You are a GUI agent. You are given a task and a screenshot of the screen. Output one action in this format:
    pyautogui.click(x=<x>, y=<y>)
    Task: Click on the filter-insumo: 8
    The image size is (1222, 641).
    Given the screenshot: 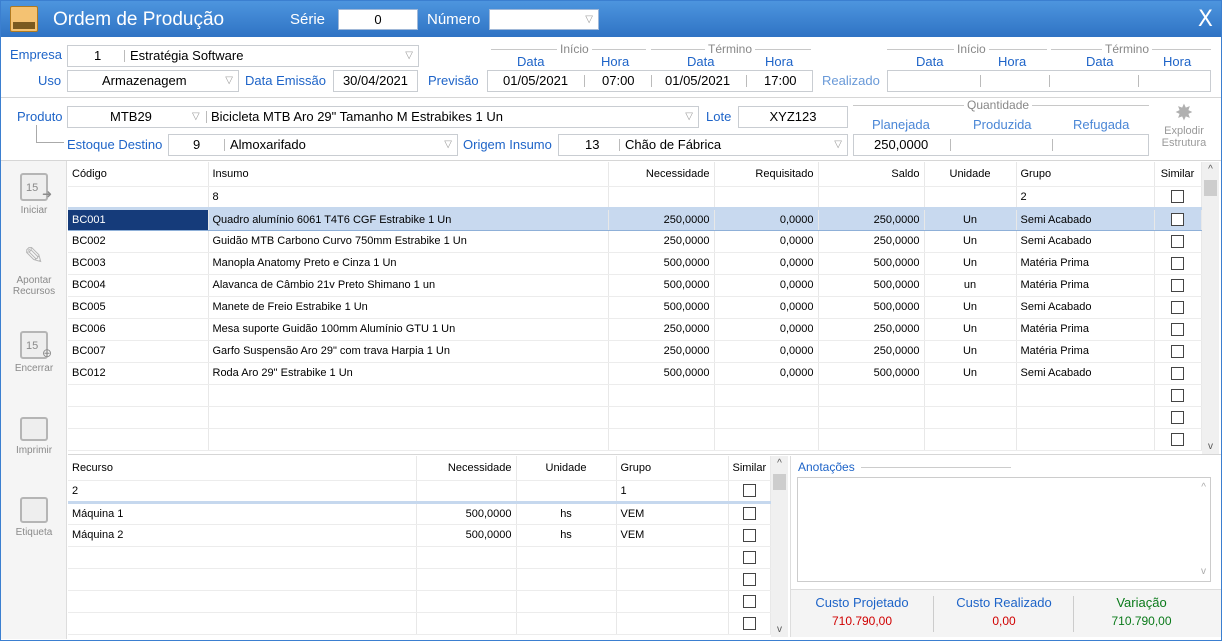 What is the action you would take?
    pyautogui.click(x=408, y=198)
    